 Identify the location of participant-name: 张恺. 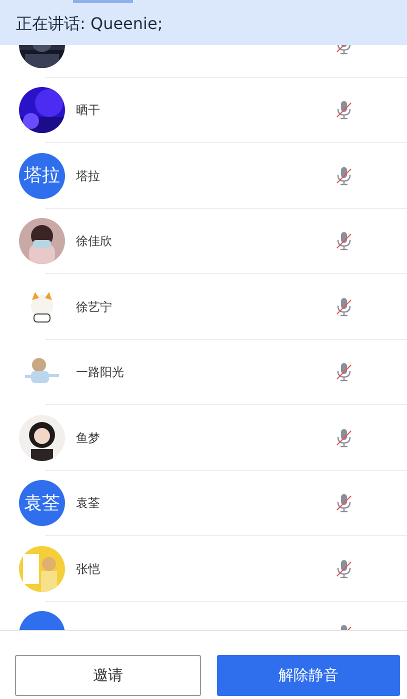
(88, 569).